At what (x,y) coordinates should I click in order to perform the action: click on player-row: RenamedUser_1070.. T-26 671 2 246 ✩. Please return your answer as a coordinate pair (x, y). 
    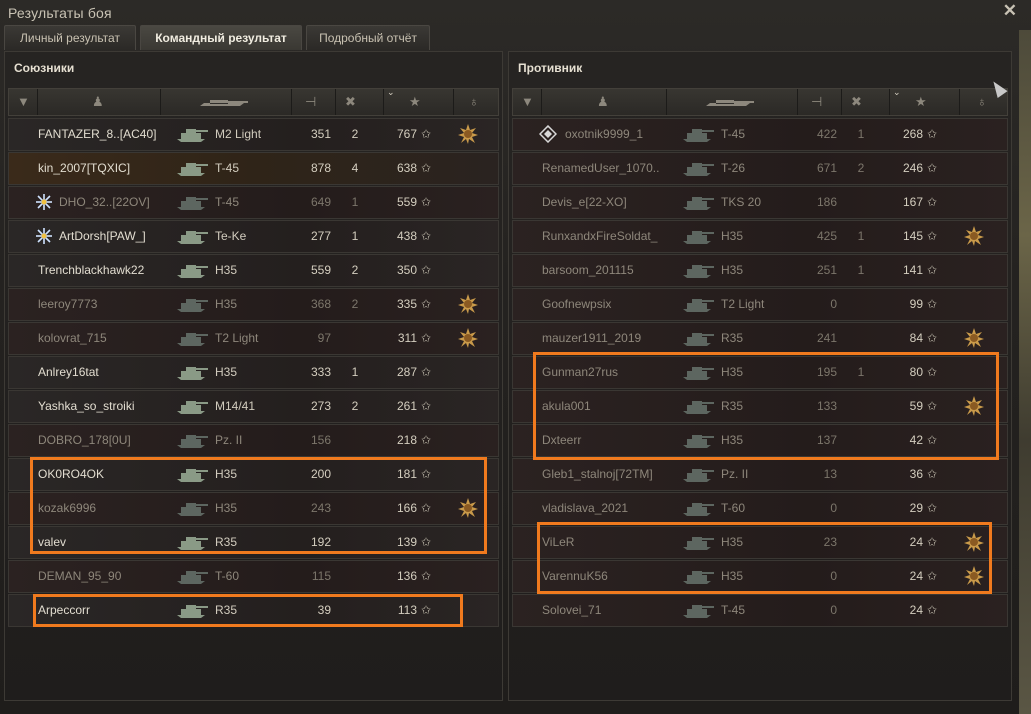
    Looking at the image, I should click on (760, 168).